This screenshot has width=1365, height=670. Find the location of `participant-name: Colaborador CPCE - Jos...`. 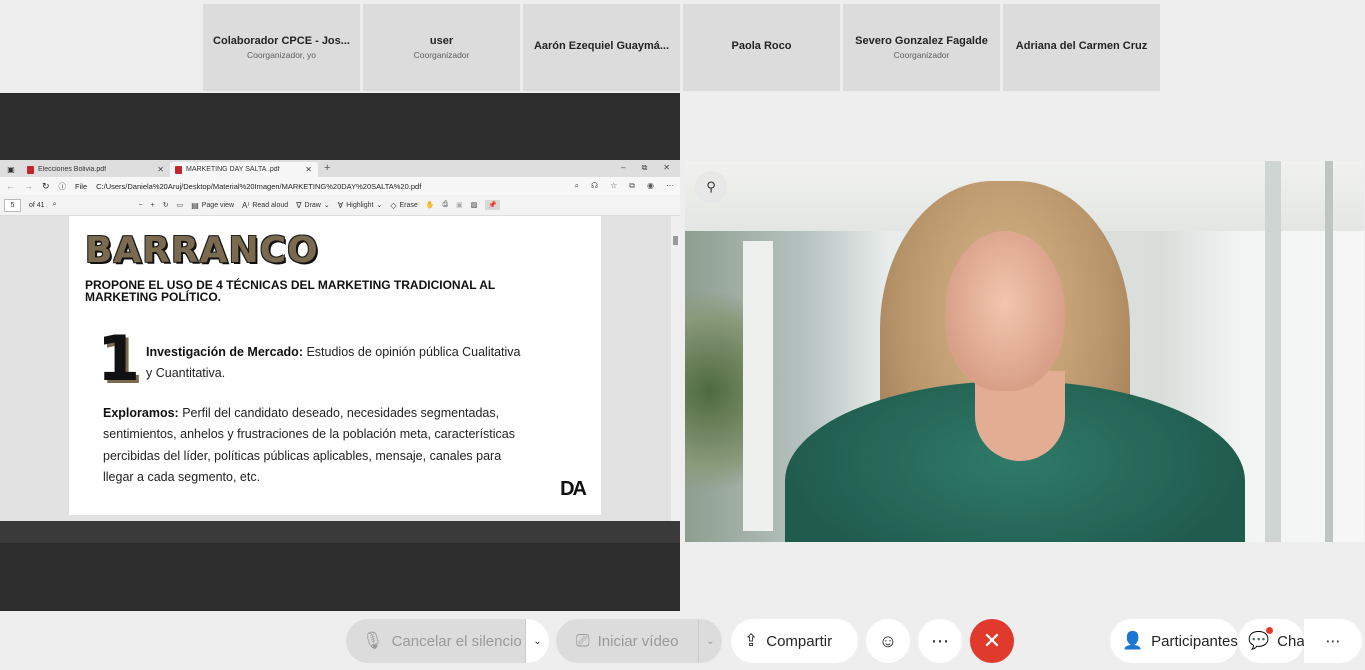

participant-name: Colaborador CPCE - Jos... is located at coordinates (281, 41).